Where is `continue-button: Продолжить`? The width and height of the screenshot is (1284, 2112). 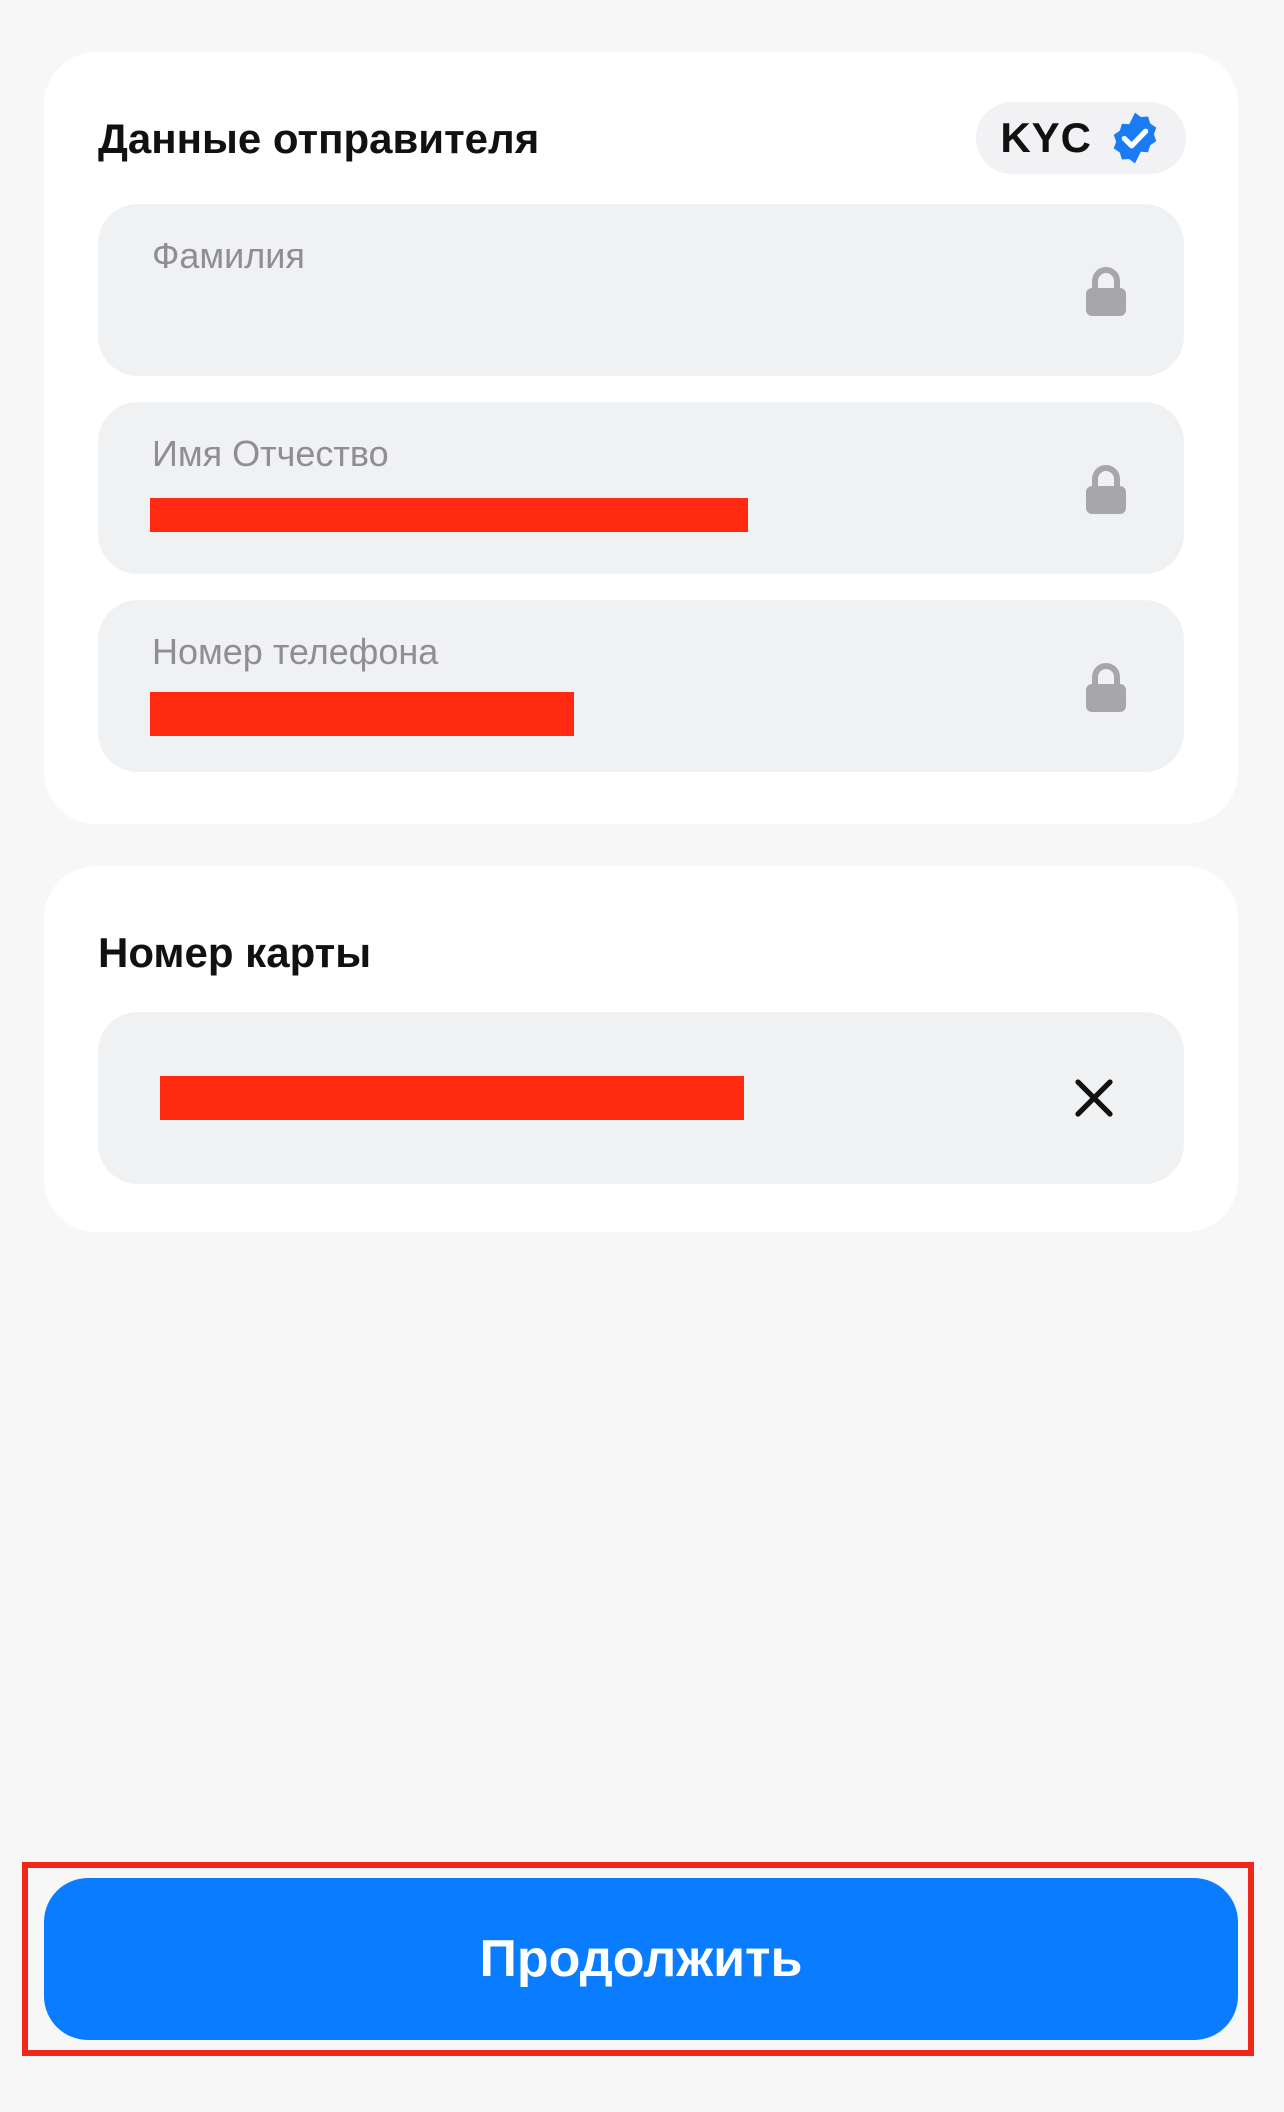 continue-button: Продолжить is located at coordinates (641, 1959).